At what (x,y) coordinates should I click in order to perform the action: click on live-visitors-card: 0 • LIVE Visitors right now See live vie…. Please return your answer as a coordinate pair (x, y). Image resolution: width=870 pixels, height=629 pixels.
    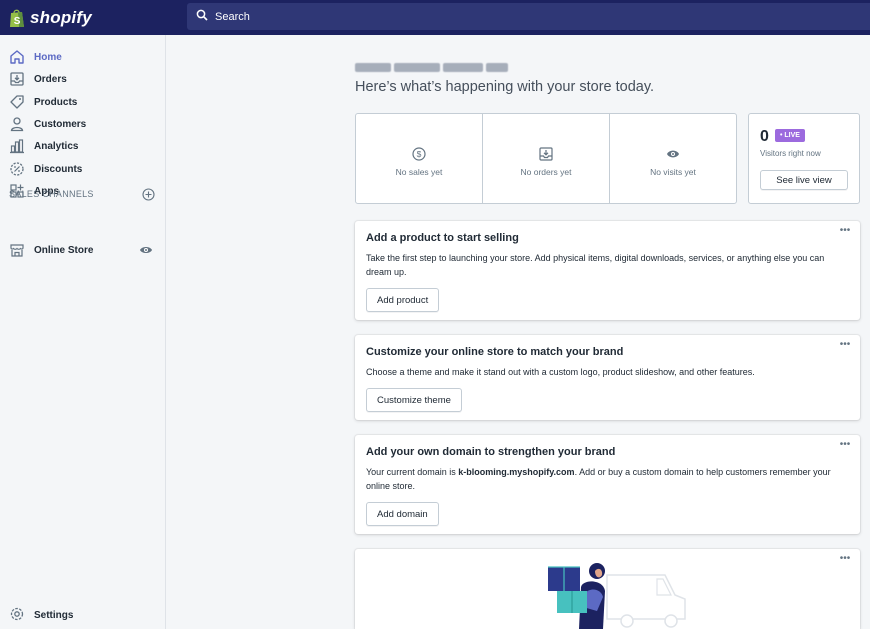
    Looking at the image, I should click on (804, 158).